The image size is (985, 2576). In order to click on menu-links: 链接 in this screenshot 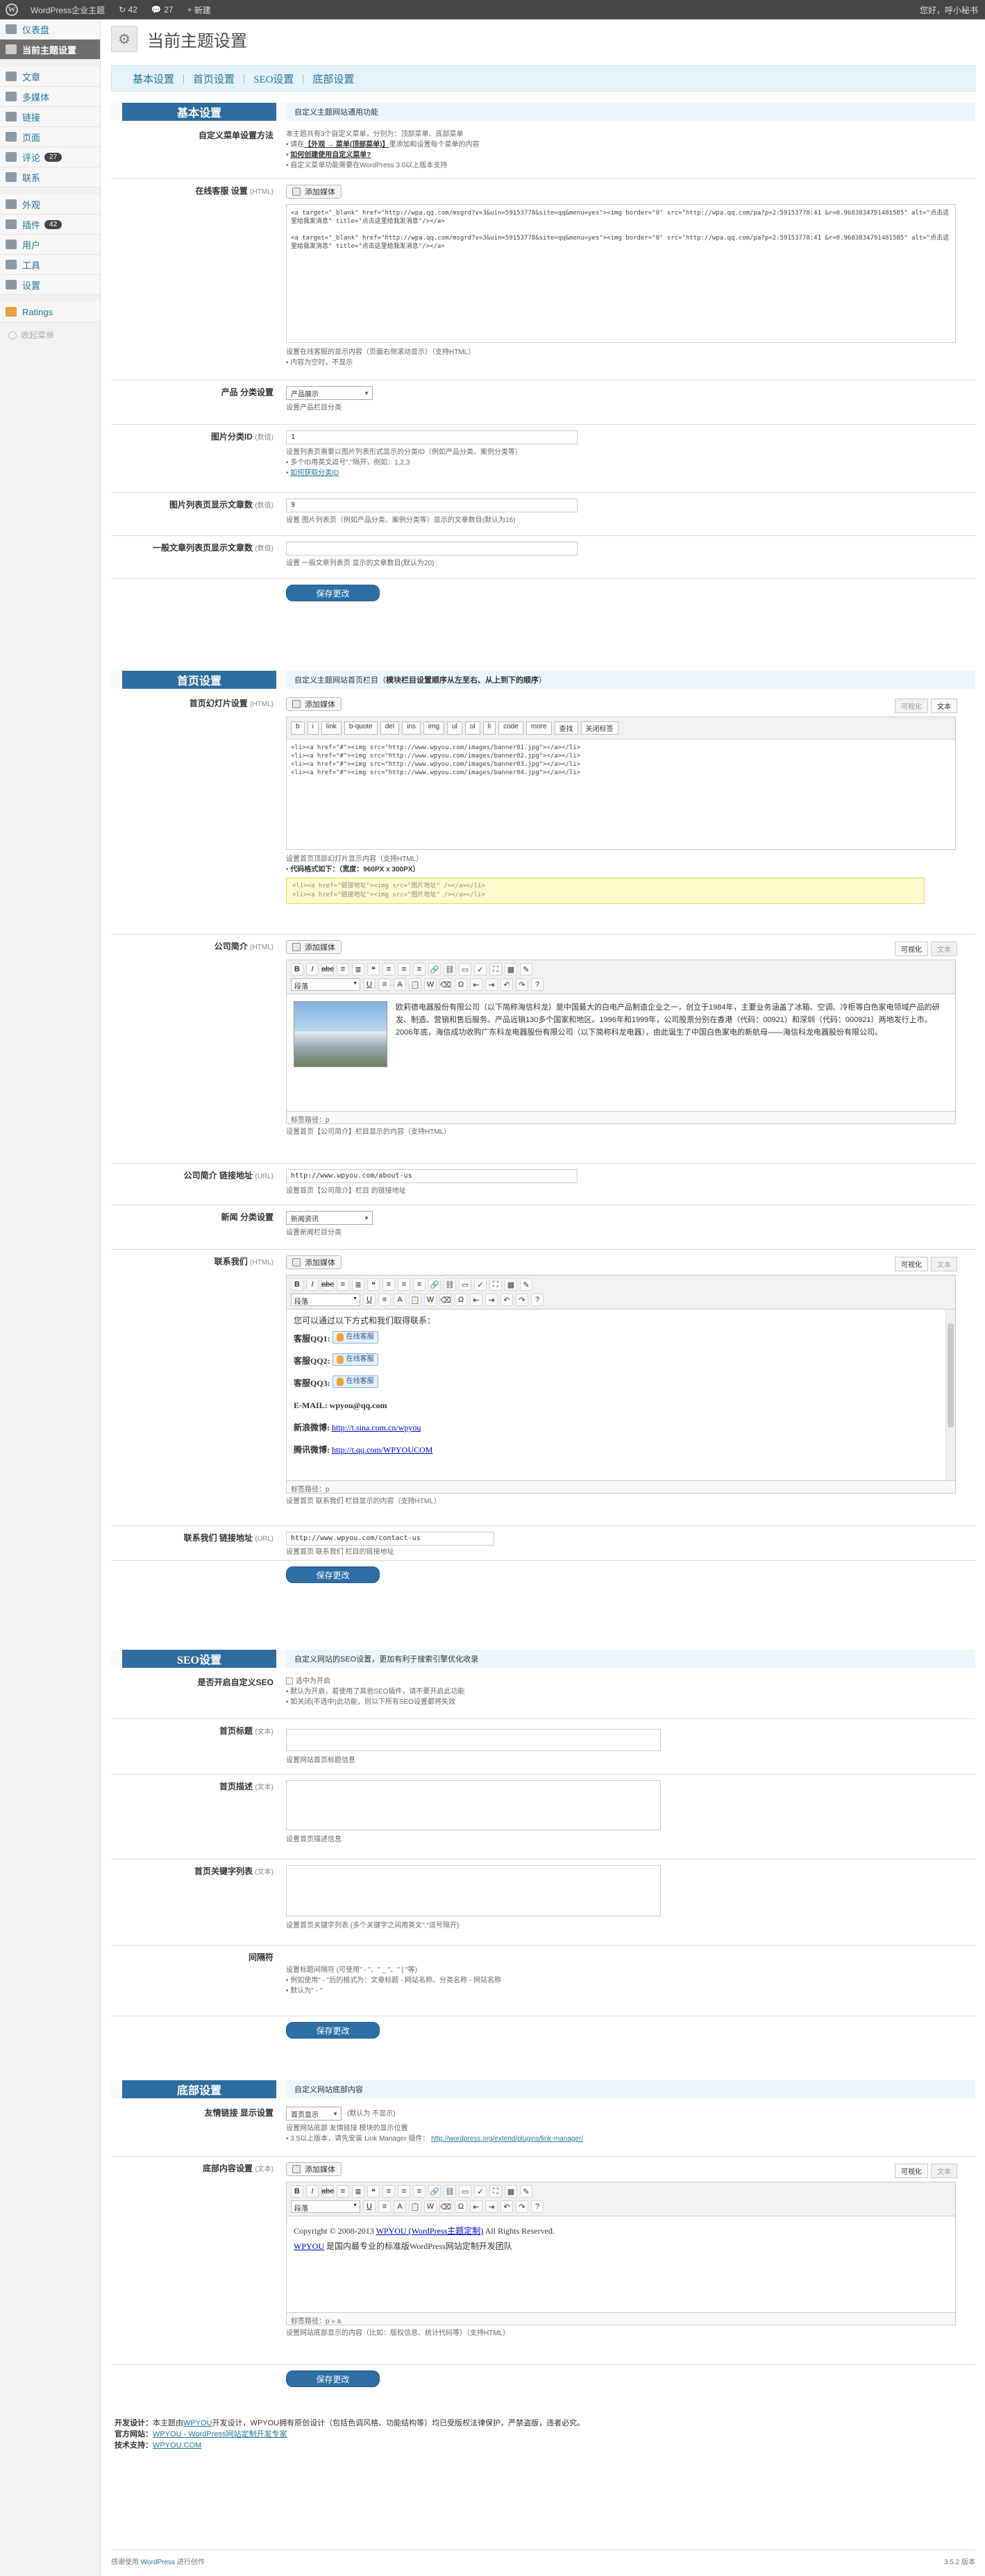, I will do `click(50, 117)`.